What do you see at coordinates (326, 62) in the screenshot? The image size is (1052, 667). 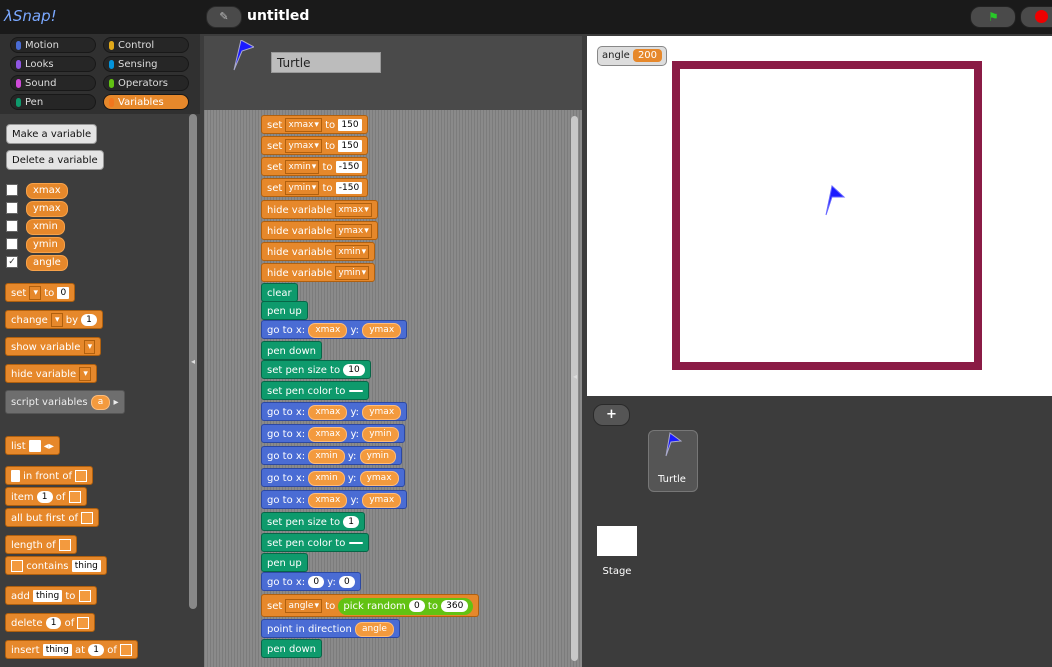 I see `sprite-name-field: Turtle` at bounding box center [326, 62].